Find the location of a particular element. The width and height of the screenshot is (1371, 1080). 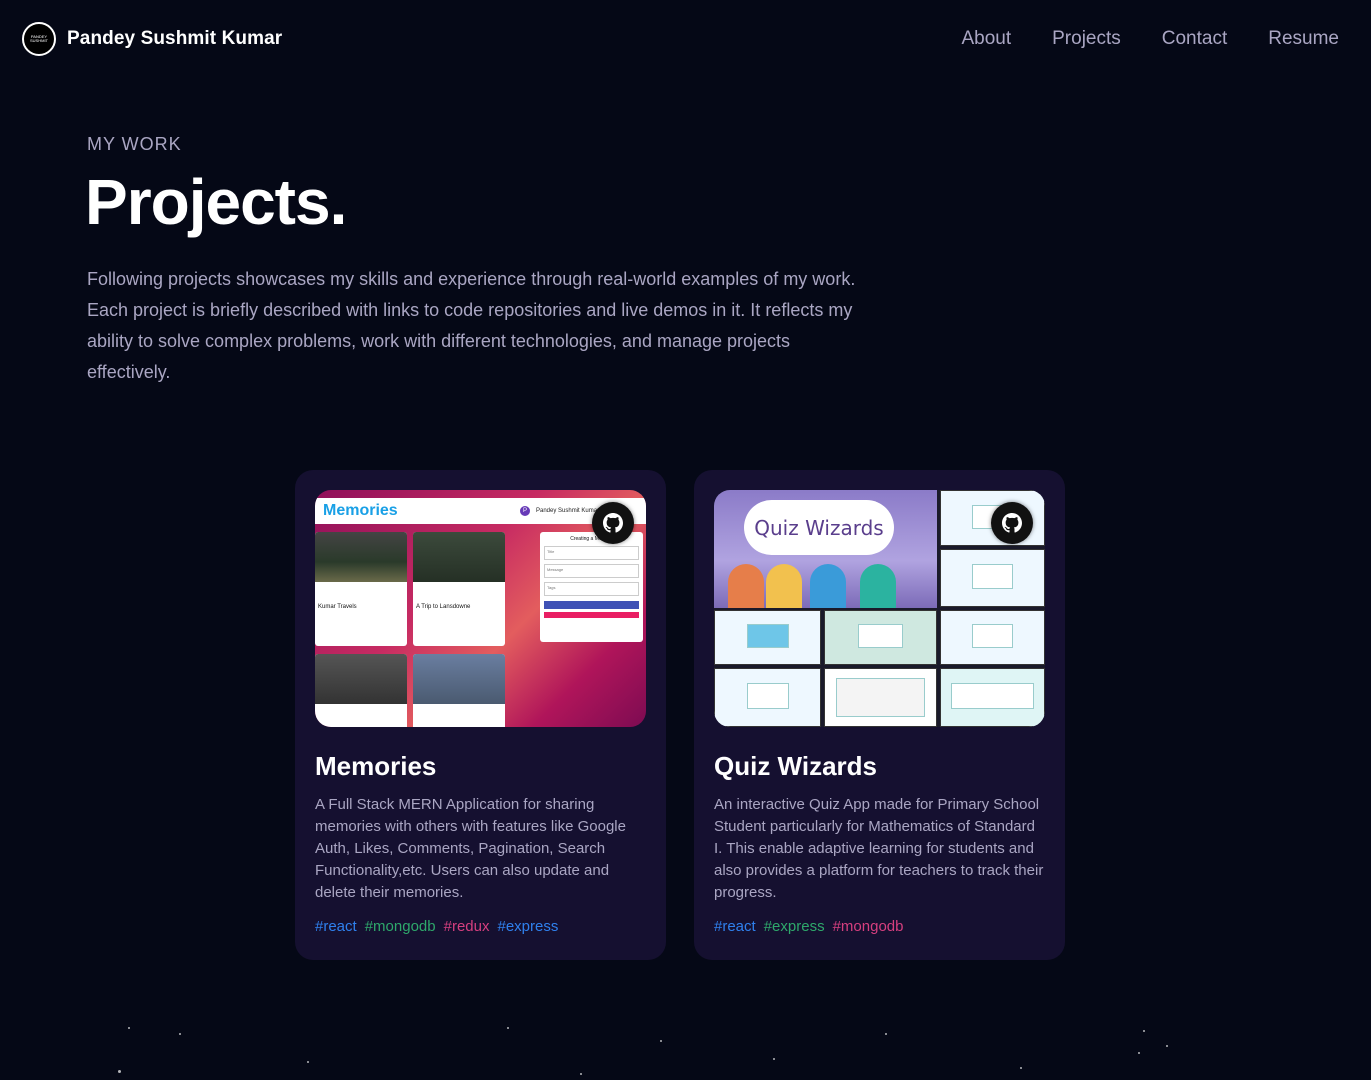

project-tags: #react #mongodb #redux #express is located at coordinates (436, 926).